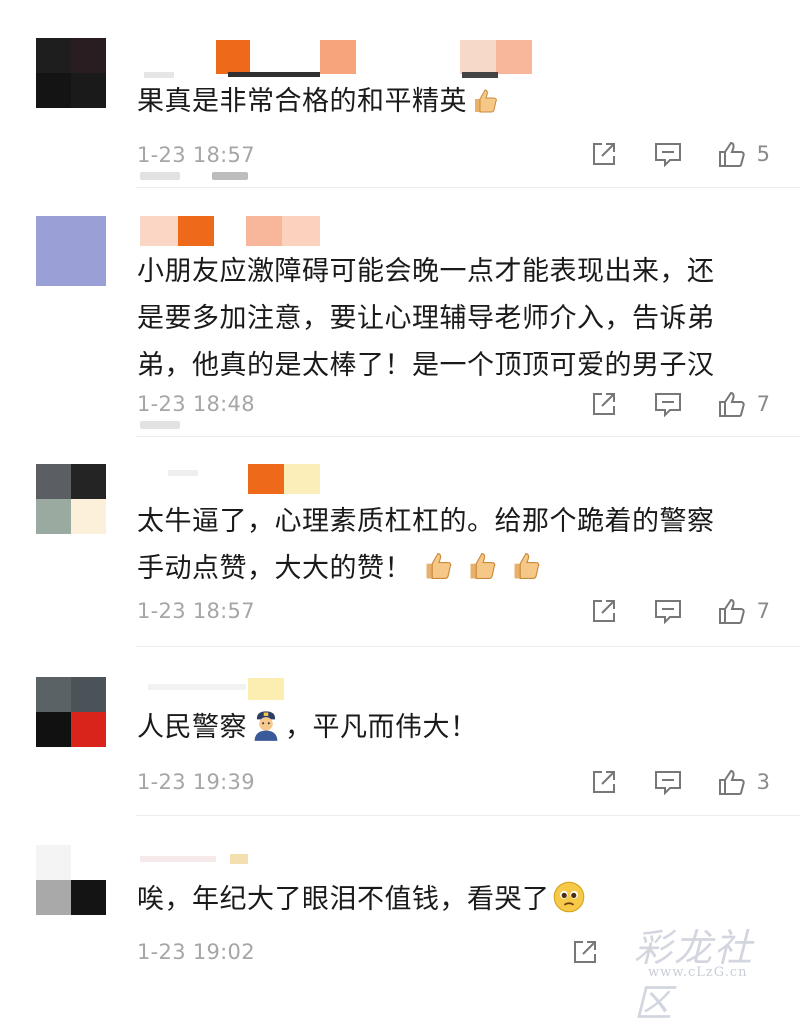  Describe the element at coordinates (457, 101) in the screenshot. I see `comment-text: 果真是非常合格的和平精英` at that location.